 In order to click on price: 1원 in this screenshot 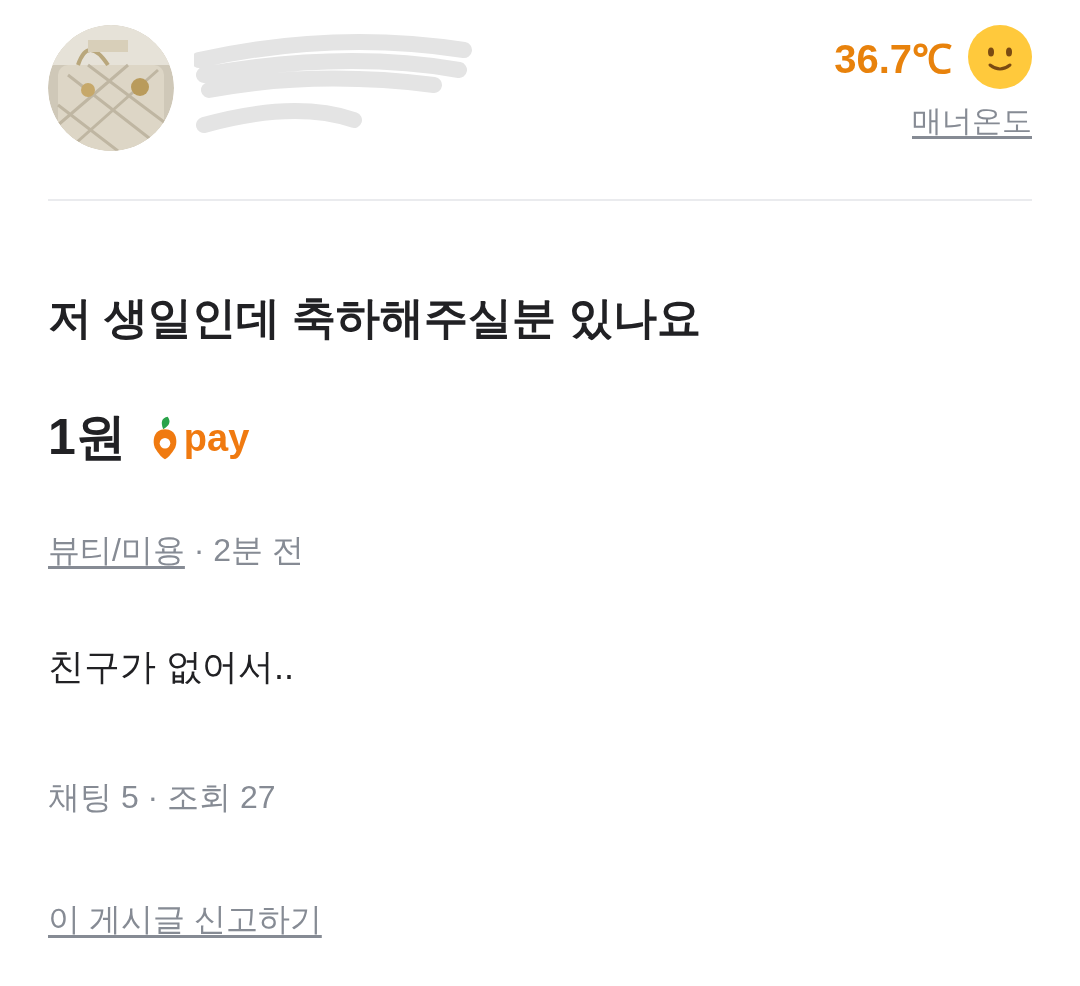, I will do `click(87, 437)`.